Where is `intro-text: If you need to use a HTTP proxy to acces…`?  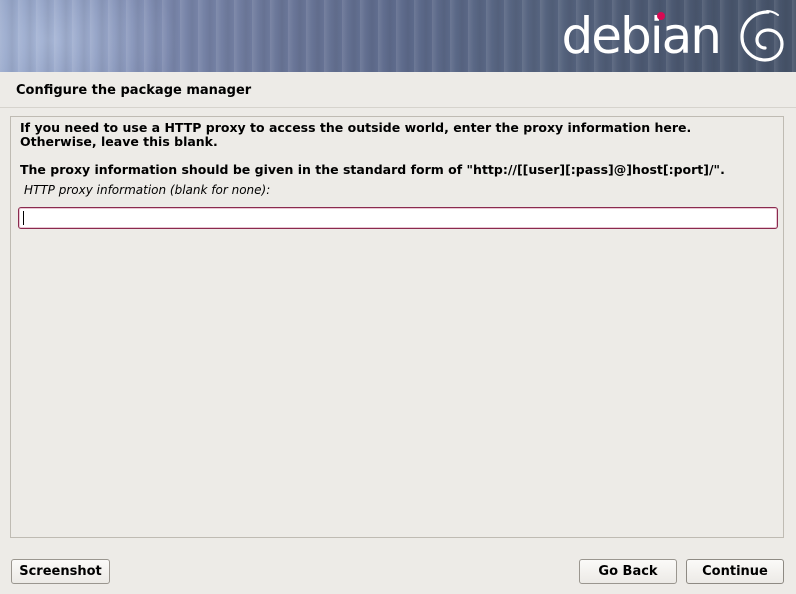
intro-text: If you need to use a HTTP proxy to acces… is located at coordinates (356, 134).